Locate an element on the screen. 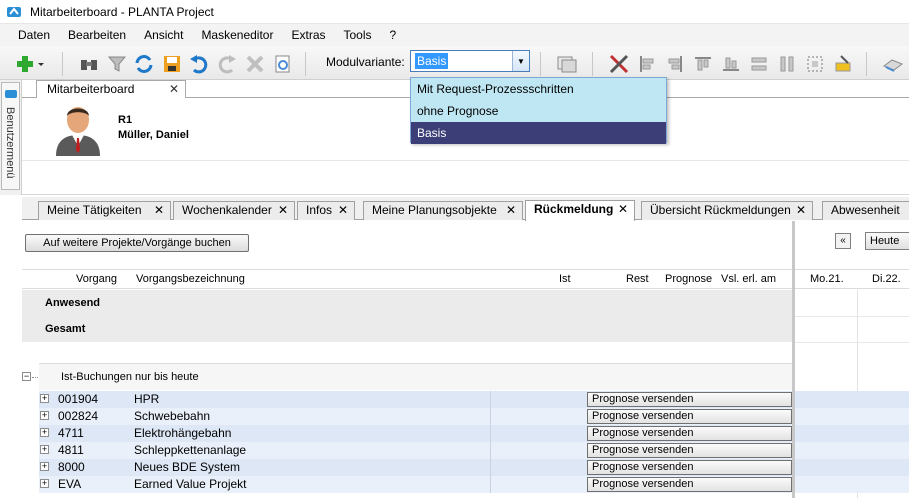 The width and height of the screenshot is (909, 498). benutzermenu-label: Benutzermenü is located at coordinates (10, 143).